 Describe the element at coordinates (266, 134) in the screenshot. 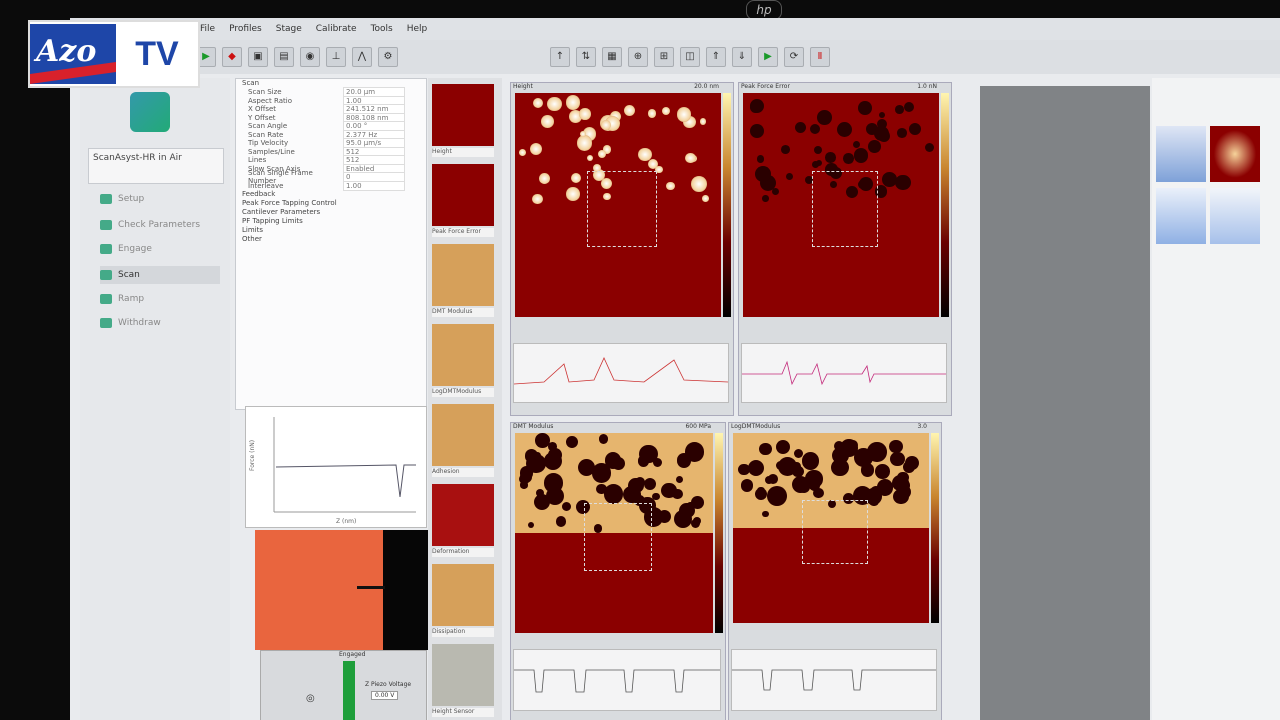

I see `param-key: Scan Rate` at that location.